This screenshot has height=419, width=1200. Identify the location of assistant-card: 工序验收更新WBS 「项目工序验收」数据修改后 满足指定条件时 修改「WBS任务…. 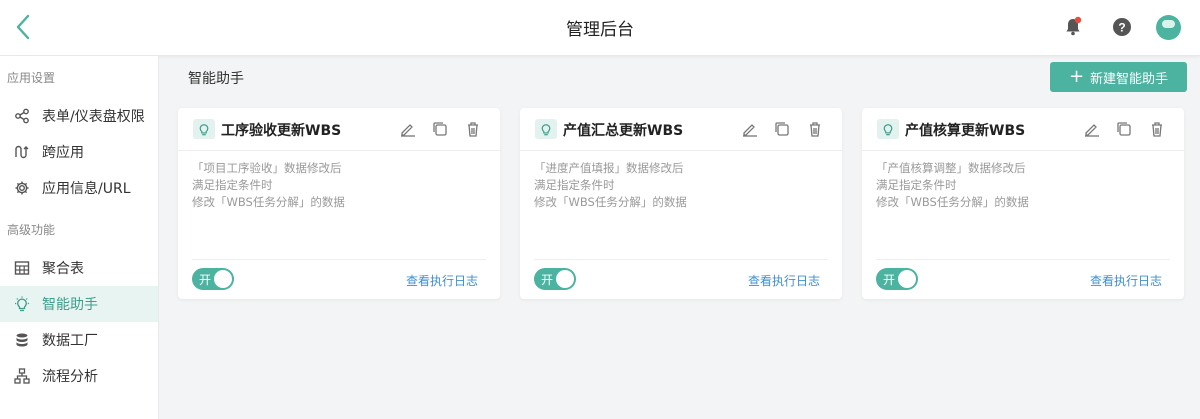
(339, 203).